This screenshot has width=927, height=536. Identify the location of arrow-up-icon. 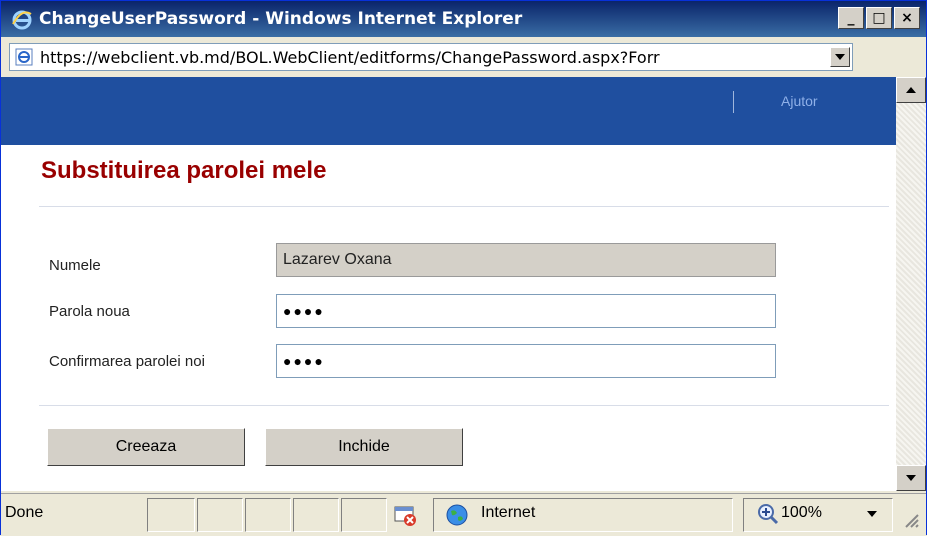
(911, 90).